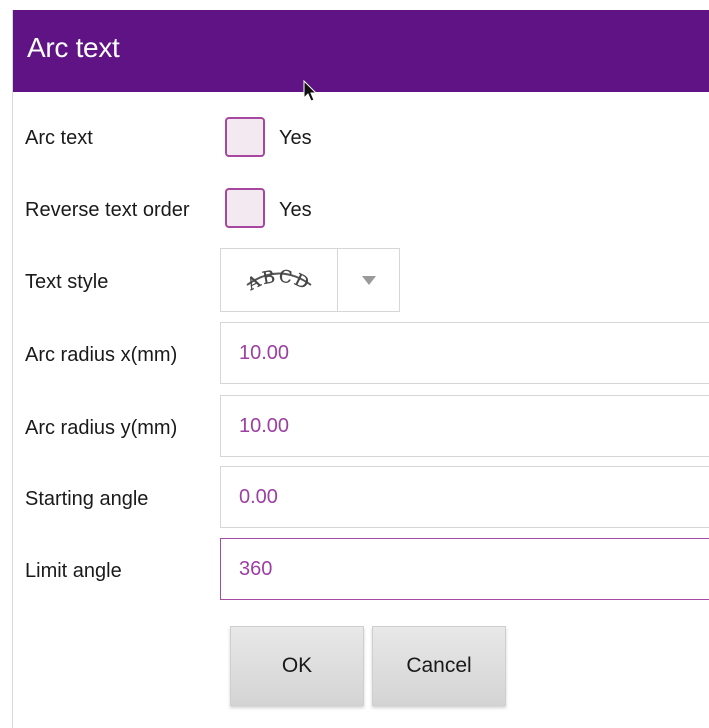  Describe the element at coordinates (464, 353) in the screenshot. I see `arc-radius-x-input: 10.00` at that location.